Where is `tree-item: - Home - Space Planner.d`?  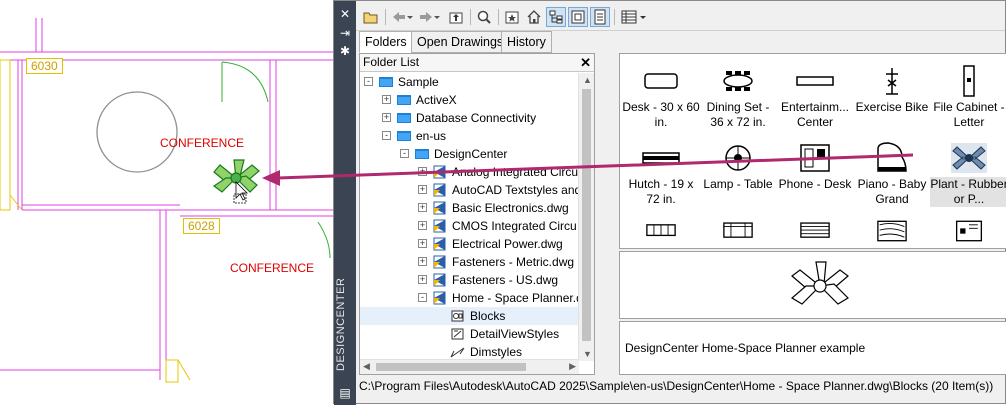 tree-item: - Home - Space Planner.d is located at coordinates (469, 298).